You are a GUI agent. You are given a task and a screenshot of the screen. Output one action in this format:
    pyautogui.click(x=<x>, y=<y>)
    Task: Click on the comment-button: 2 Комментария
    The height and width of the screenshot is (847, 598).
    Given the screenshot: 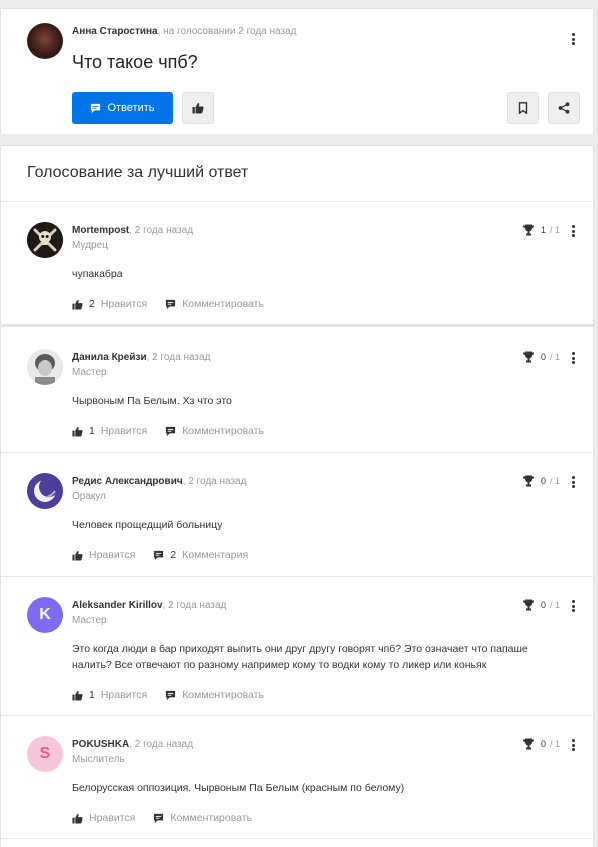 What is the action you would take?
    pyautogui.click(x=200, y=555)
    